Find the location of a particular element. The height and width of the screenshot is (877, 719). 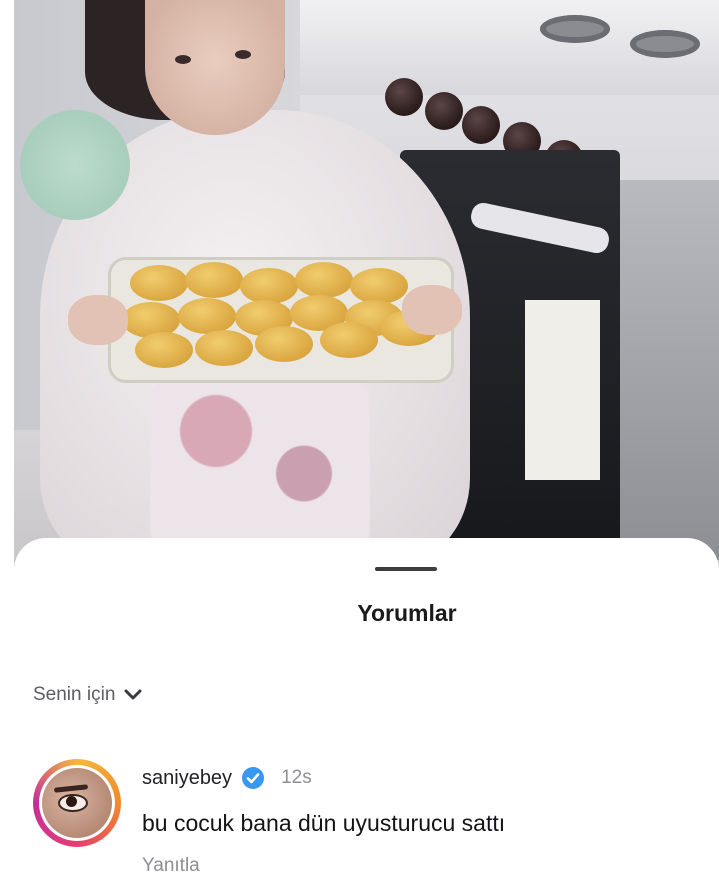

drag-handle is located at coordinates (406, 569).